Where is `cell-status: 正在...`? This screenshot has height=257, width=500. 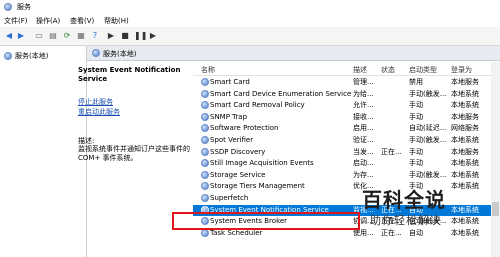
cell-status: 正在... is located at coordinates (391, 151).